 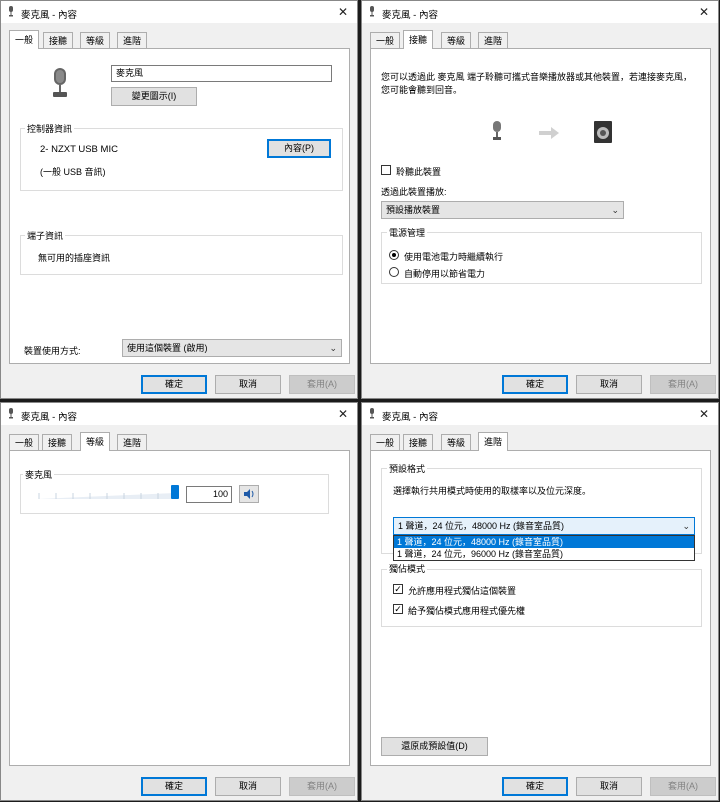 I want to click on usage-select: 使用這個裝置 (啟用) ⌄, so click(x=232, y=348).